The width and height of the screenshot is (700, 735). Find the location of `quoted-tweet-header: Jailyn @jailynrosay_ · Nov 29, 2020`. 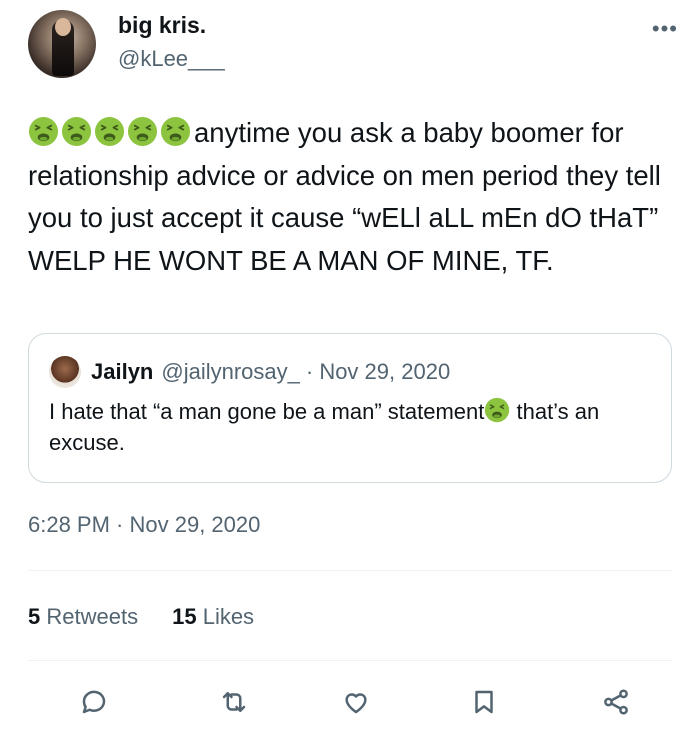

quoted-tweet-header: Jailyn @jailynrosay_ · Nov 29, 2020 is located at coordinates (249, 372).